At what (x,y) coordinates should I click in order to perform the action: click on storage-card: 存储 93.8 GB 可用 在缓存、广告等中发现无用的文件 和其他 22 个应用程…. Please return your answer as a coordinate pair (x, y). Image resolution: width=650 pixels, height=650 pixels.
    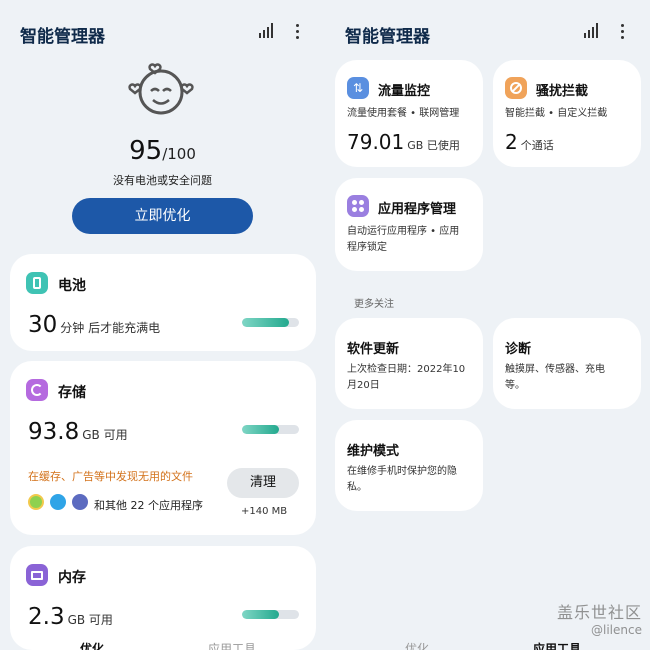
    Looking at the image, I should click on (163, 448).